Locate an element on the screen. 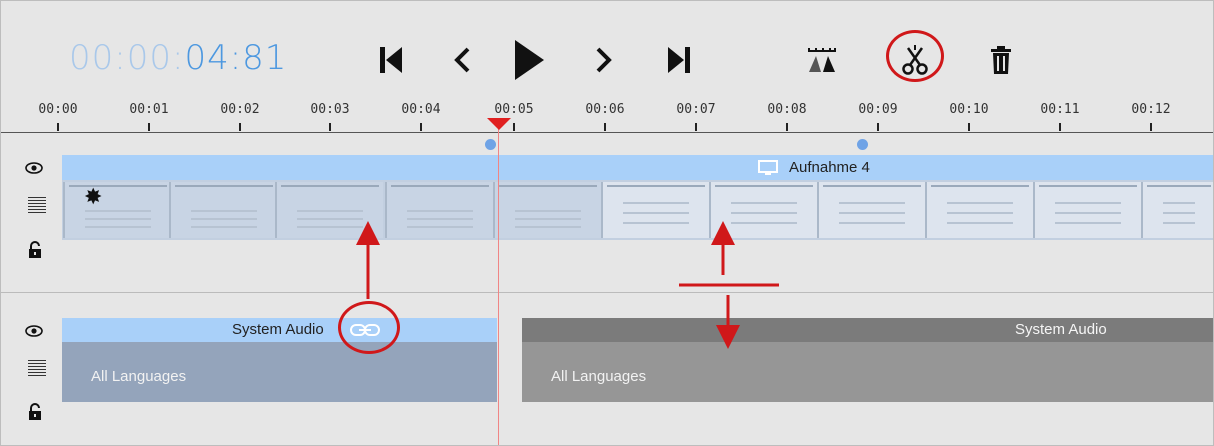  audio-clip-header is located at coordinates (867, 330).